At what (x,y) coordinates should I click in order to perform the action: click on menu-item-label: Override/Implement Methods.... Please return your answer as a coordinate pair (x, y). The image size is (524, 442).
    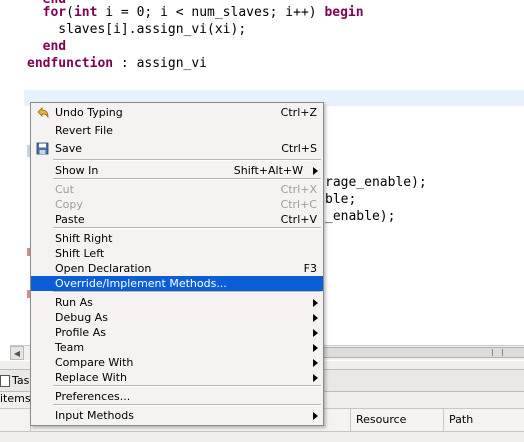
    Looking at the image, I should click on (141, 283).